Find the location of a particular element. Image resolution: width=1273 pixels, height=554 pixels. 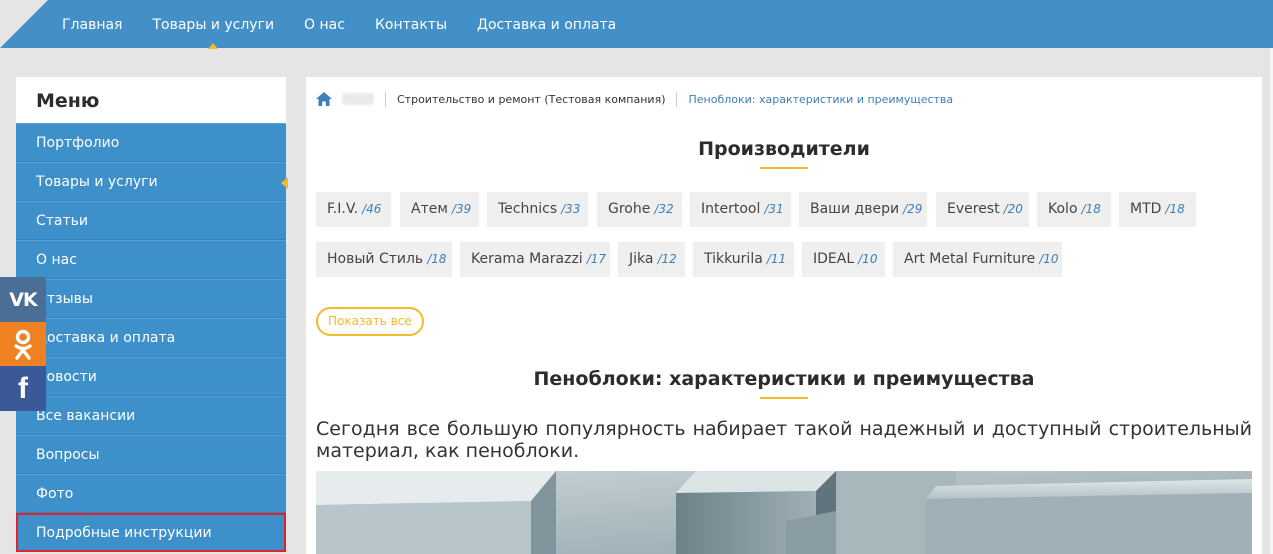

nav-item-delivery: Доставка и оплата is located at coordinates (546, 24).